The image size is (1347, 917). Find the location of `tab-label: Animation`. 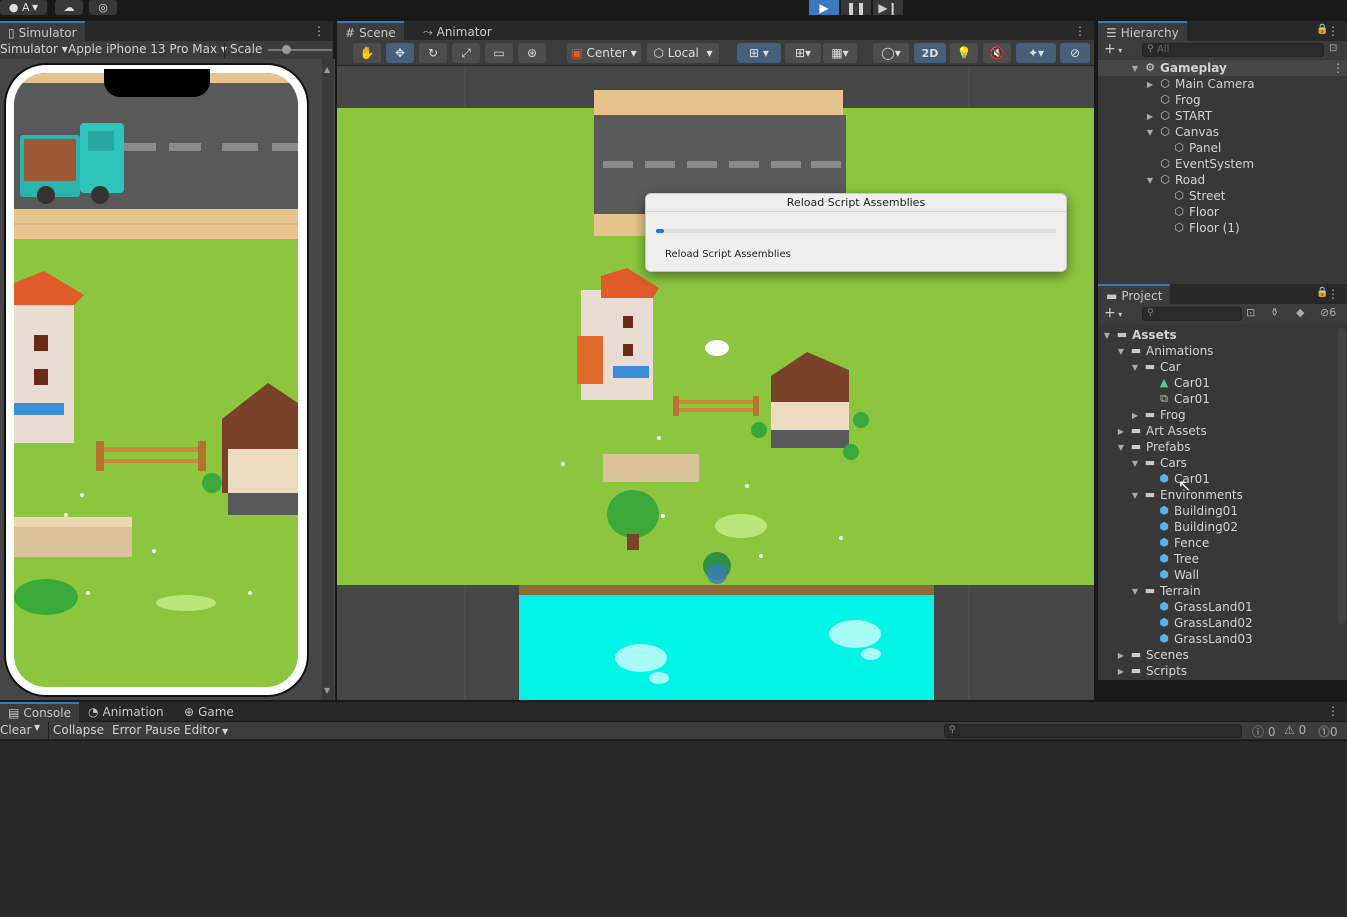

tab-label: Animation is located at coordinates (133, 712).